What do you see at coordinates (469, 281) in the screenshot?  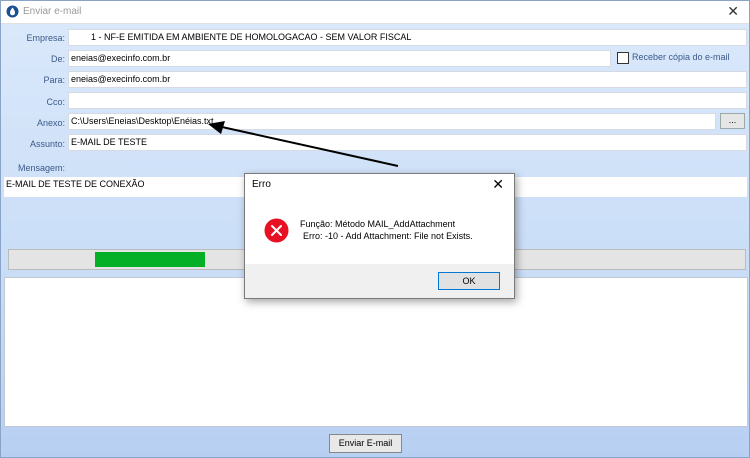 I see `ok-button: OK` at bounding box center [469, 281].